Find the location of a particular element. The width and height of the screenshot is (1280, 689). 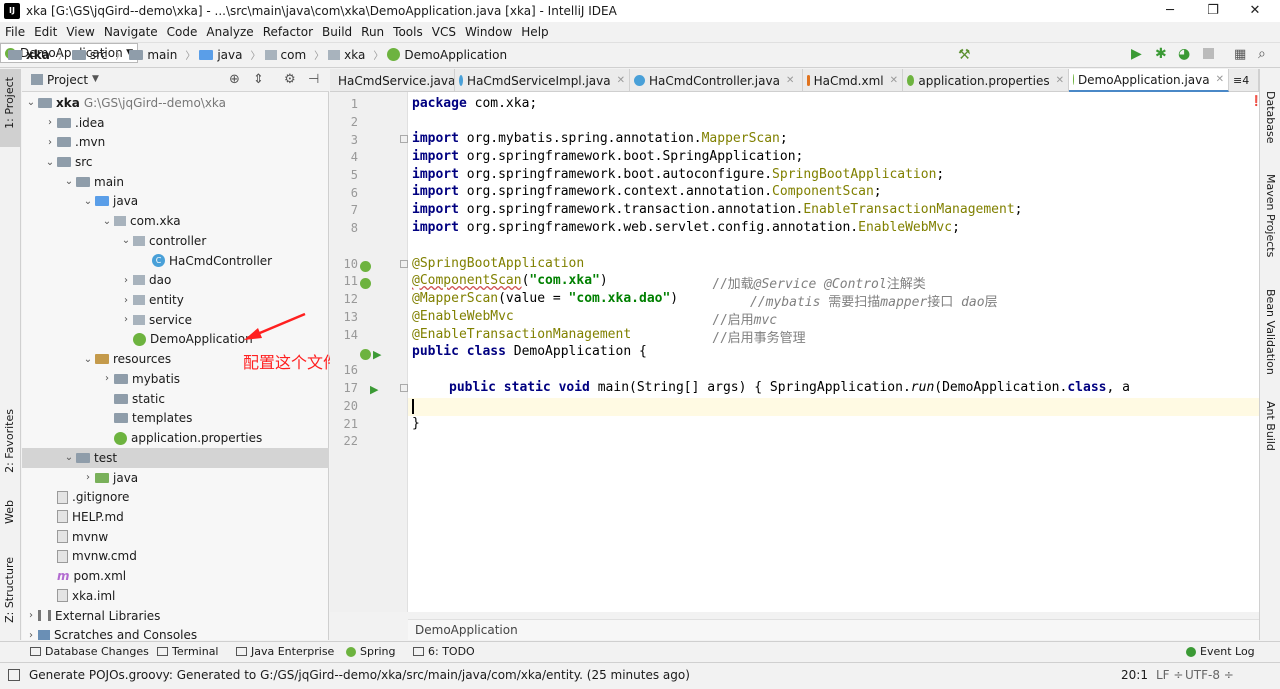

tab-ant-build: Ant Build is located at coordinates (1270, 426).